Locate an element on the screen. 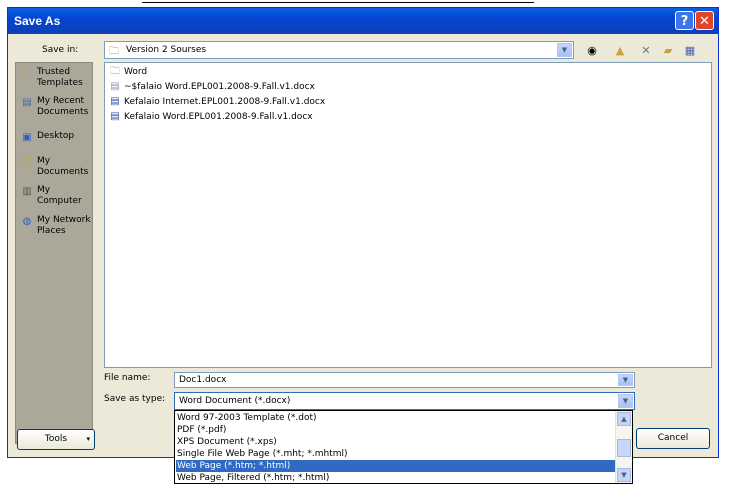 The width and height of the screenshot is (739, 494). file-name: Word is located at coordinates (136, 72).